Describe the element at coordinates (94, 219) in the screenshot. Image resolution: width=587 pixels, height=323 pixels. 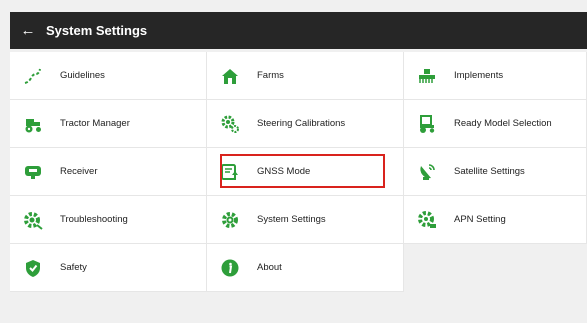
I see `menu-label: Troubleshooting` at that location.